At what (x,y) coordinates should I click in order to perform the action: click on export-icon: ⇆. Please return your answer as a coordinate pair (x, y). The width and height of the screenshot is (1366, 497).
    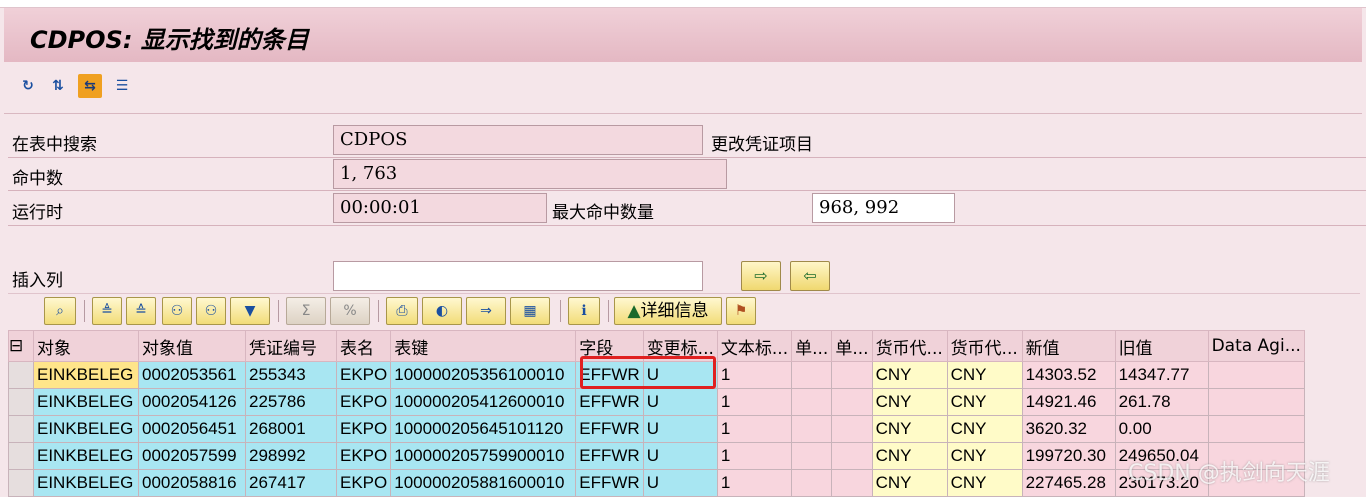
    Looking at the image, I should click on (90, 86).